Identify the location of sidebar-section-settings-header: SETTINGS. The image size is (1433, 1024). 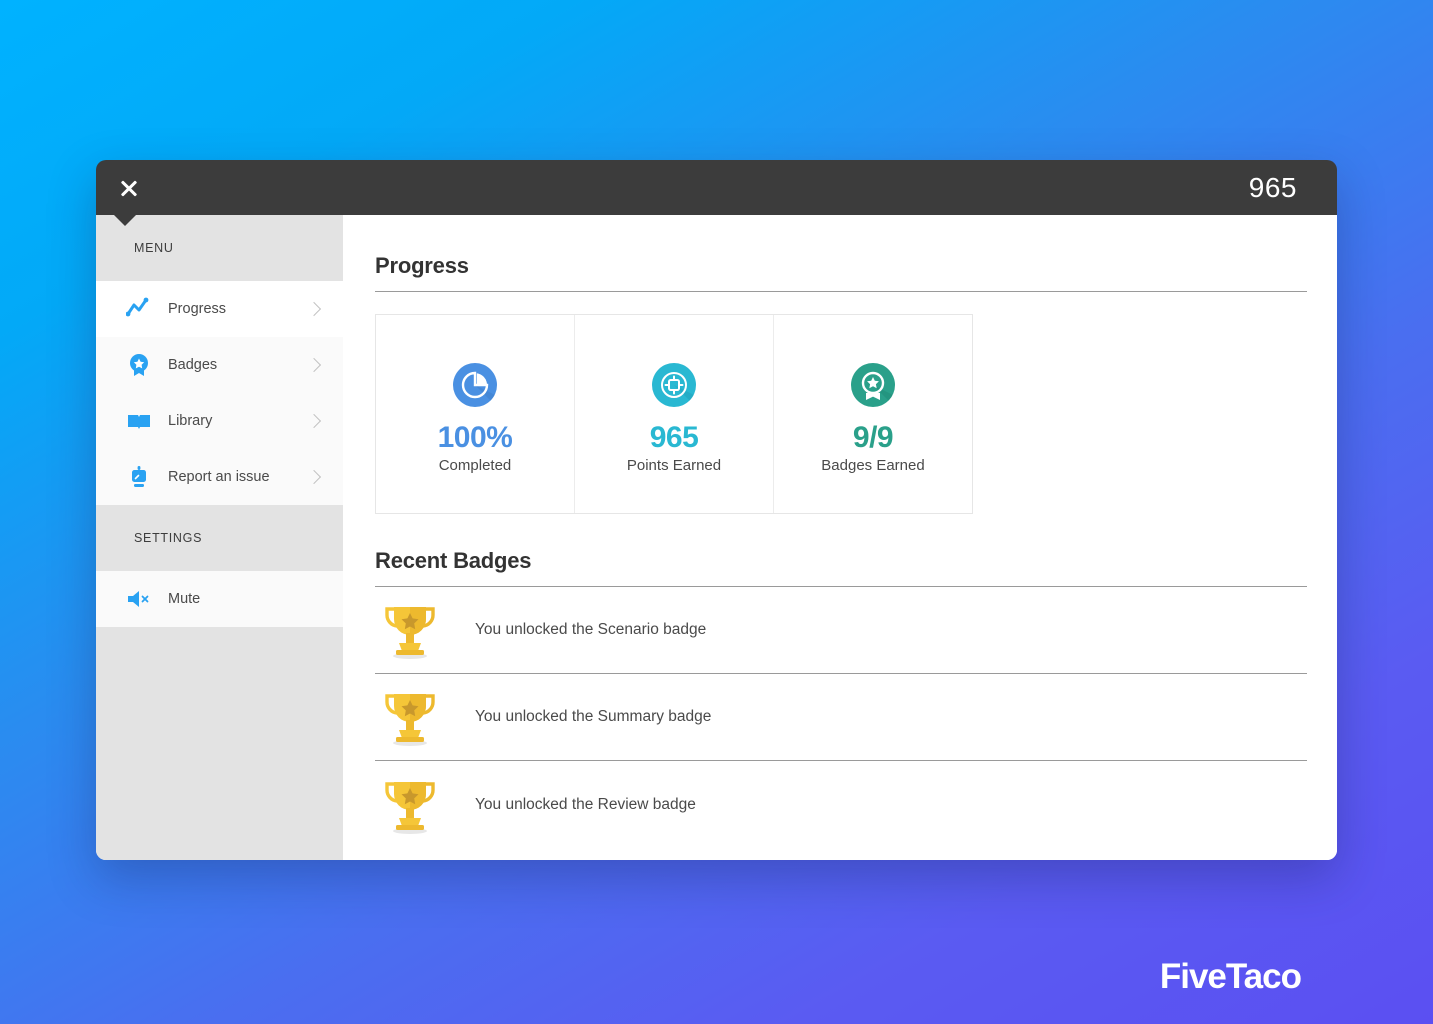
(219, 538).